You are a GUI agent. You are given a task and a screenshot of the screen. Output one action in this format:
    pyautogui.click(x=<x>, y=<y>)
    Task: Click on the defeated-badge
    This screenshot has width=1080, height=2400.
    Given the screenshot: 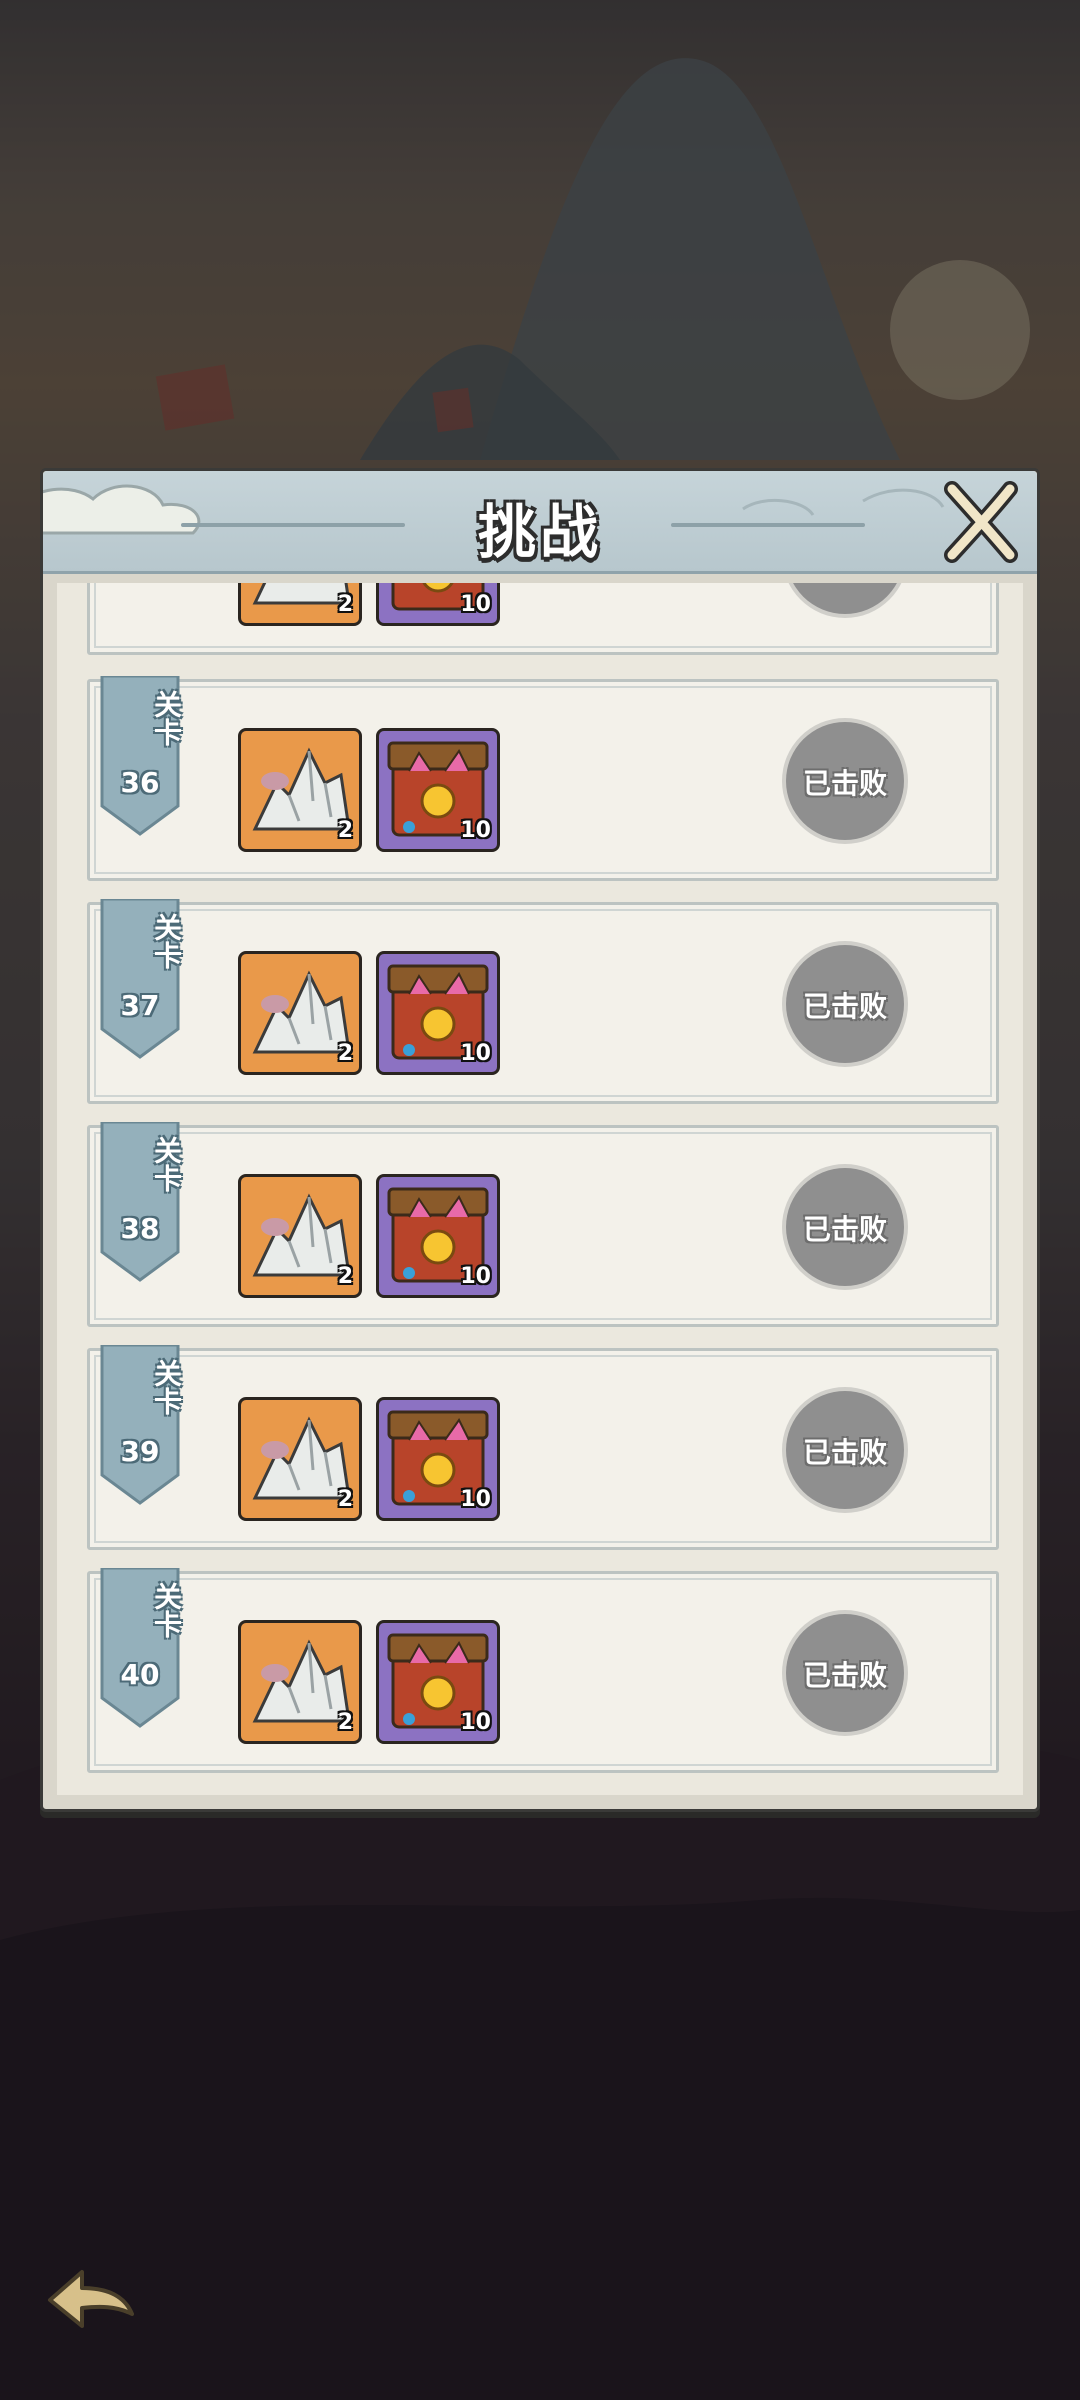 What is the action you would take?
    pyautogui.click(x=845, y=598)
    